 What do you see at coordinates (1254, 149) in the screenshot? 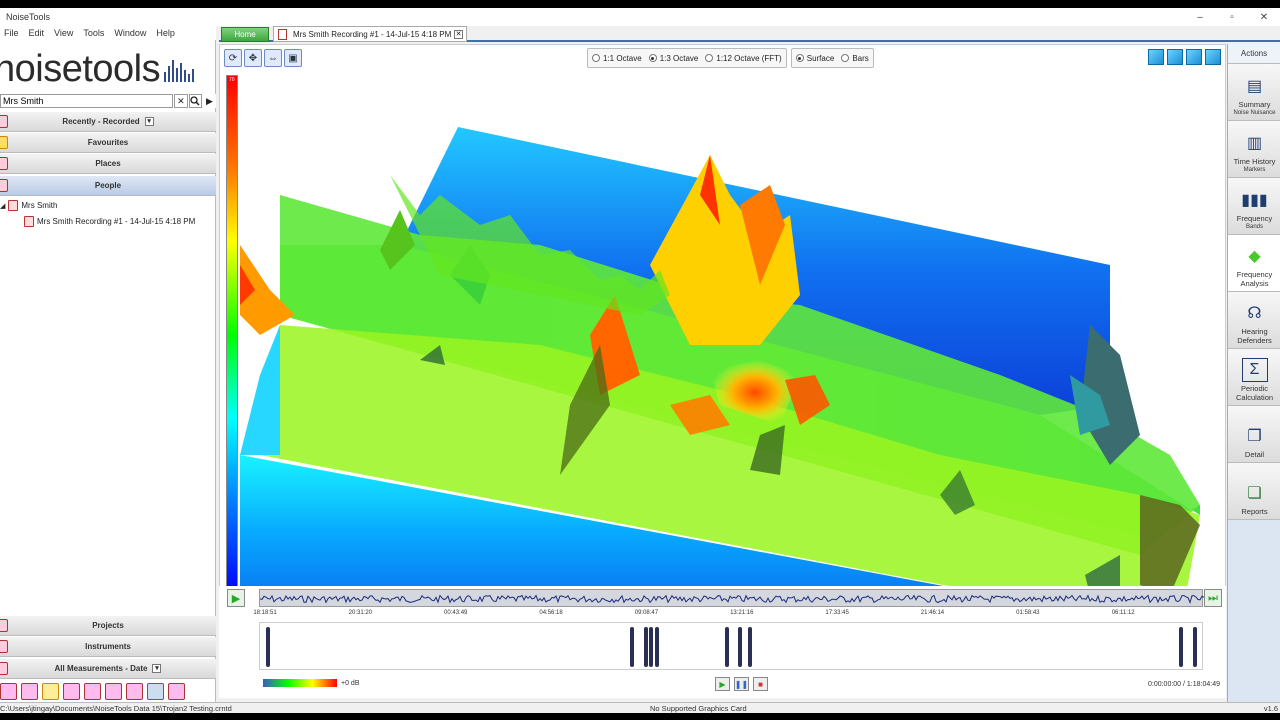
I see `action-time-history: ▥ Time History Markers` at bounding box center [1254, 149].